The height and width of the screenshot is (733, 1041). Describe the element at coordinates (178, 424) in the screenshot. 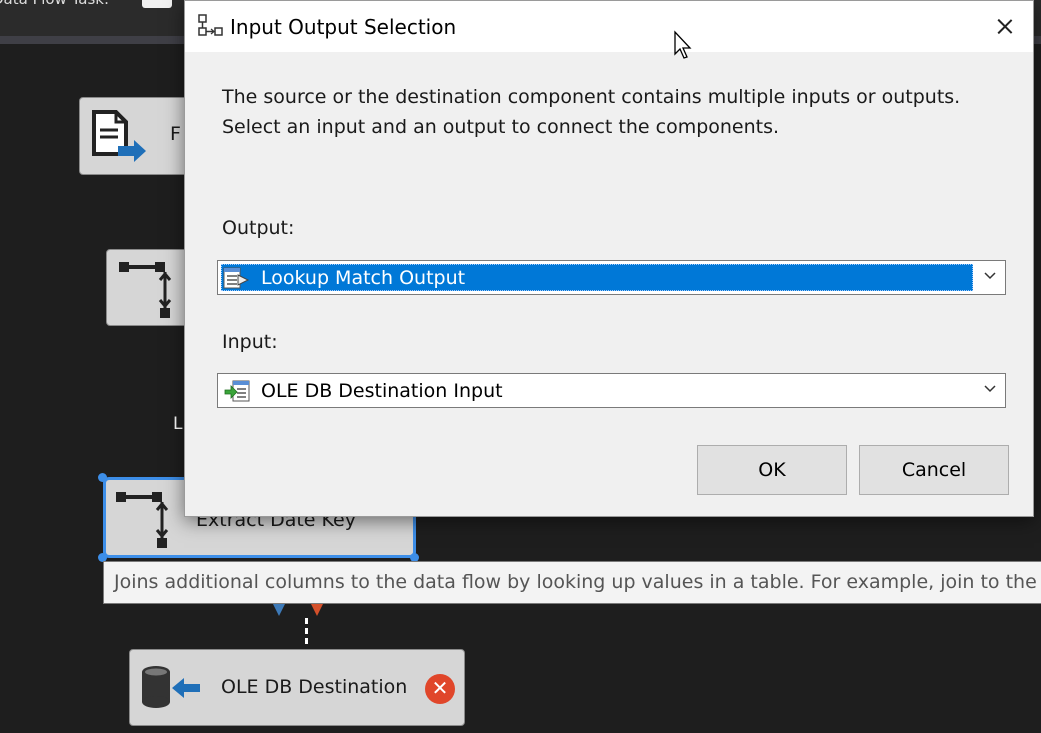

I see `lookup-label: L` at that location.